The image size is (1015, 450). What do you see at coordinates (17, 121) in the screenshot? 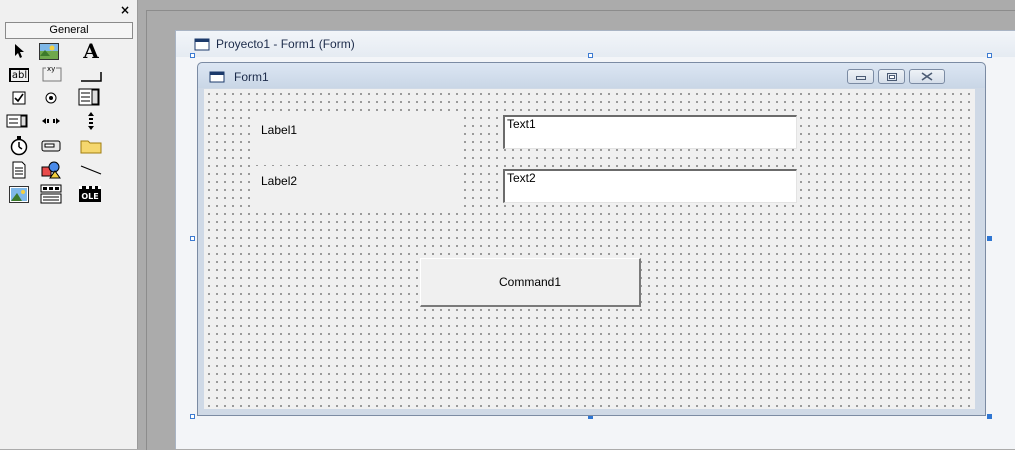
I see `listbox-icon` at bounding box center [17, 121].